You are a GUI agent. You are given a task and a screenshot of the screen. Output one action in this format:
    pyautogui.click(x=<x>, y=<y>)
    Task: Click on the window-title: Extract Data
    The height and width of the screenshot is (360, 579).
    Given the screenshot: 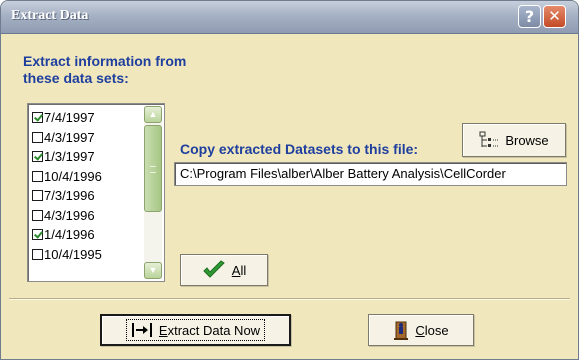 What is the action you would take?
    pyautogui.click(x=50, y=15)
    